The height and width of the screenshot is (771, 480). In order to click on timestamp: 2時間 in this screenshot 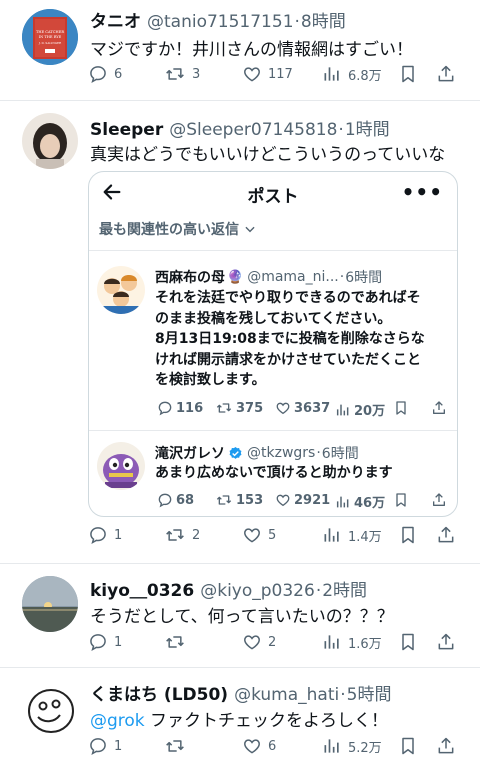, I will do `click(344, 588)`.